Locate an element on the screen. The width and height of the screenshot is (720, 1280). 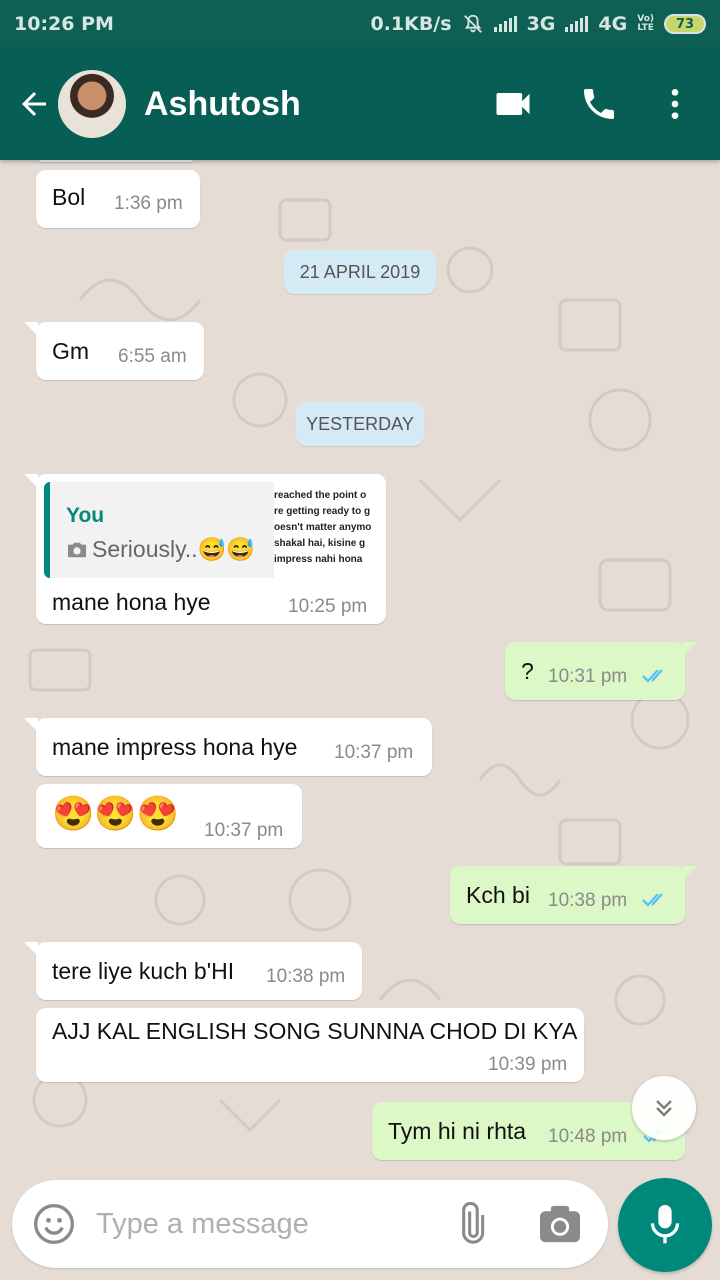
network-speed: 0.1KB/s is located at coordinates (411, 24).